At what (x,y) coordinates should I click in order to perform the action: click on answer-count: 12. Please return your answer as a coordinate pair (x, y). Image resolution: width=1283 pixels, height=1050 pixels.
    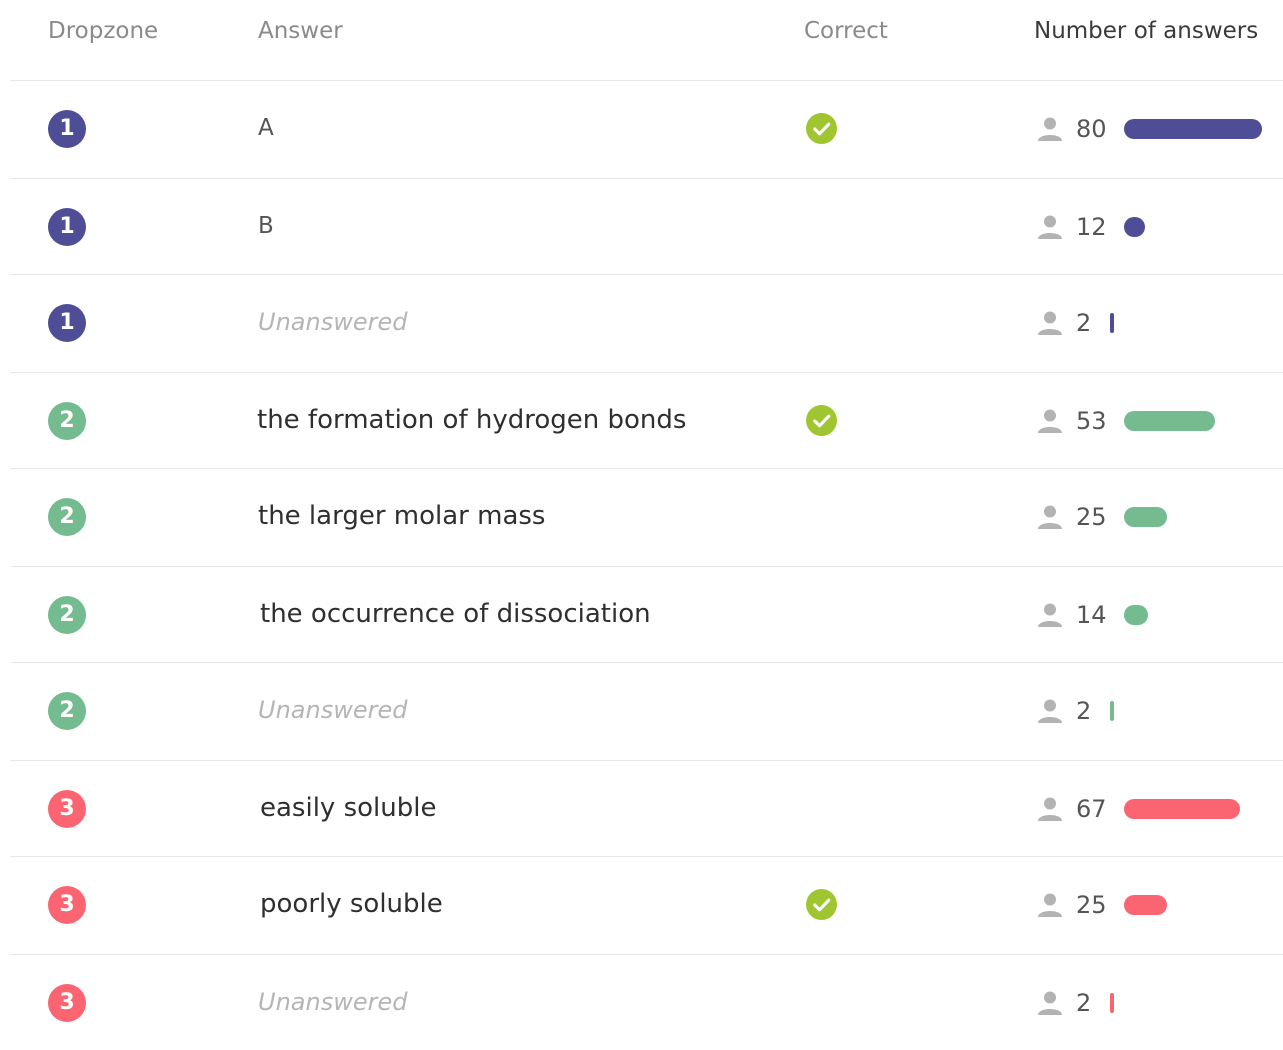
    Looking at the image, I should click on (1091, 227).